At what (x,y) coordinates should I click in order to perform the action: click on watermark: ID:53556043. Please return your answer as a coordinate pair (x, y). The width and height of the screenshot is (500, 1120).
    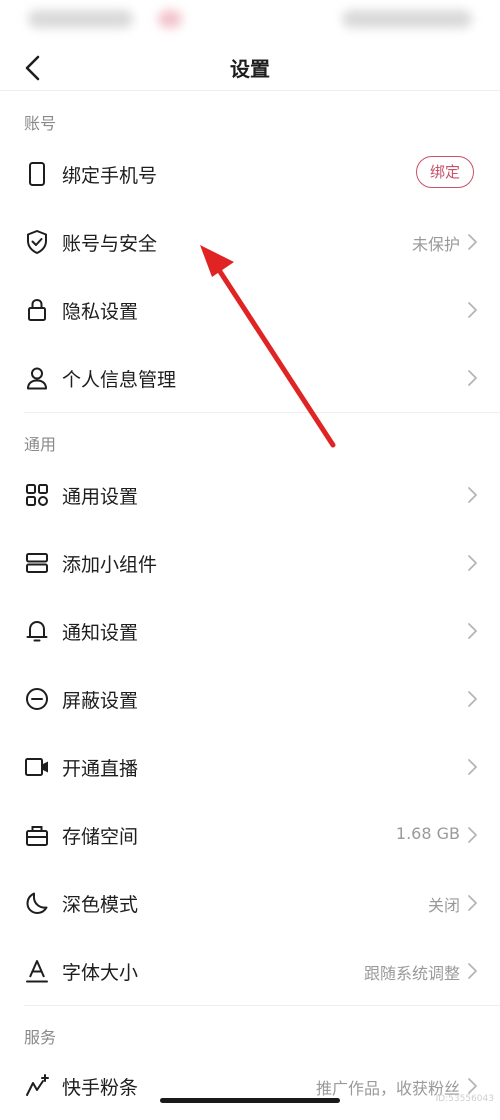
    Looking at the image, I should click on (464, 1099).